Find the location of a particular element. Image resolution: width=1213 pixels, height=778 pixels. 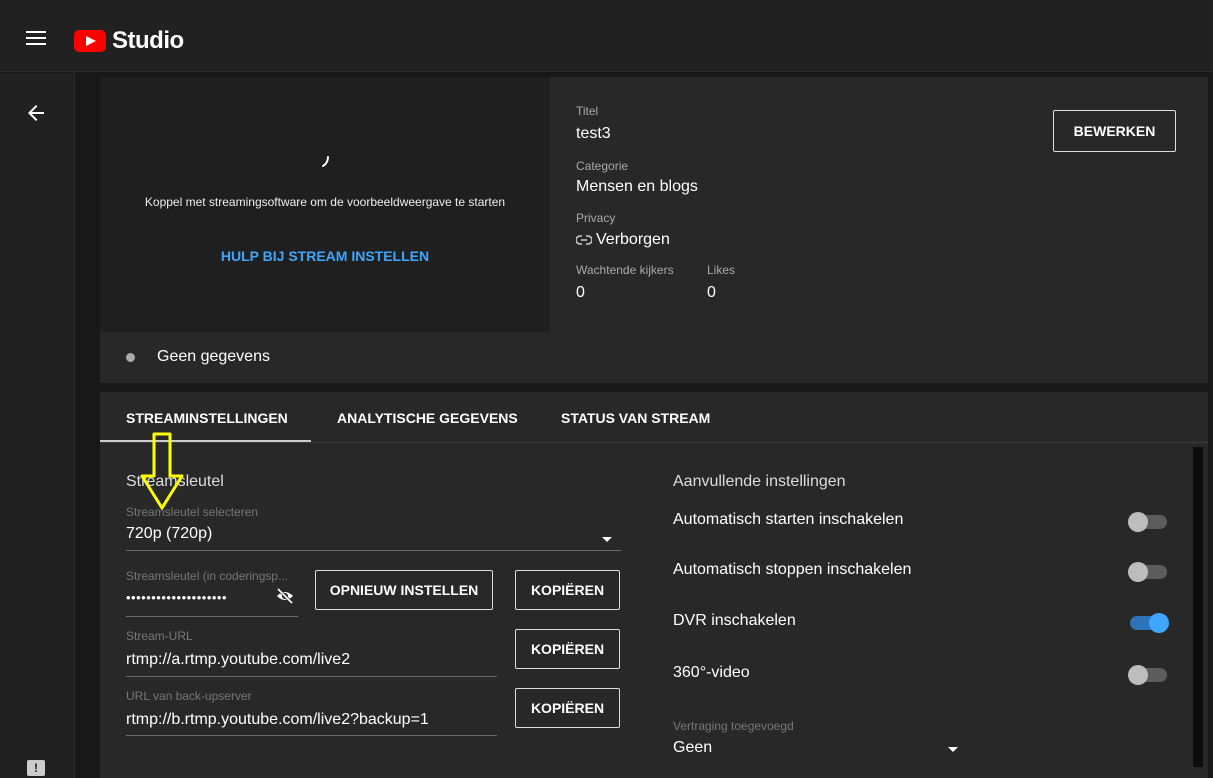

tab-stream-status: STATUS VAN STREAM is located at coordinates (635, 418).